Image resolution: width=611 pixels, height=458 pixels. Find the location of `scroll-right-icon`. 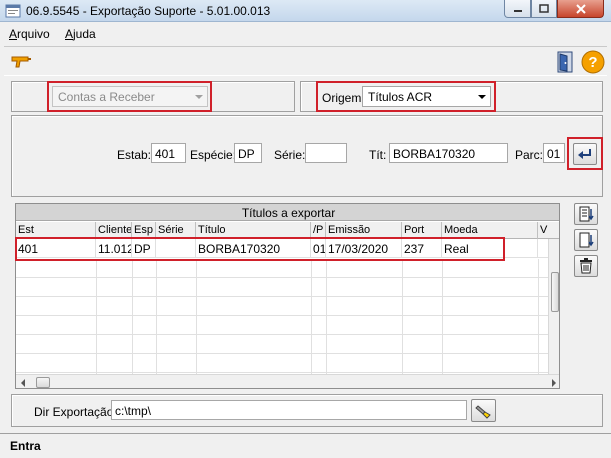

scroll-right-icon is located at coordinates (554, 383).